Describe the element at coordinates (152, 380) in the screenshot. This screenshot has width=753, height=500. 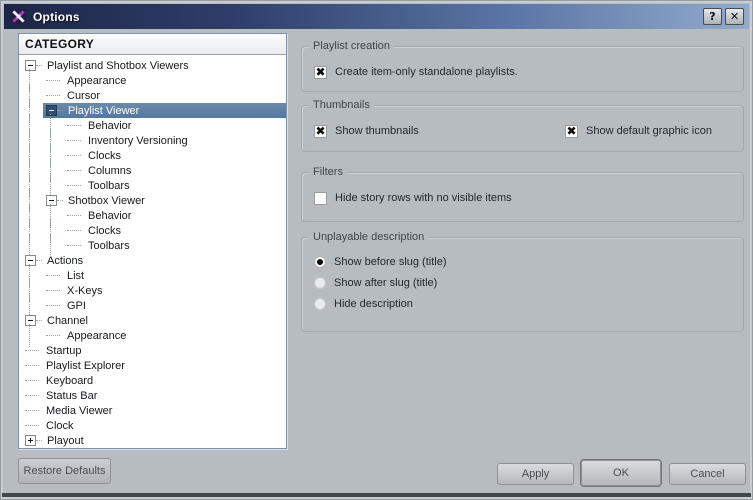
I see `tree-item-keyboard: Keyboard` at that location.